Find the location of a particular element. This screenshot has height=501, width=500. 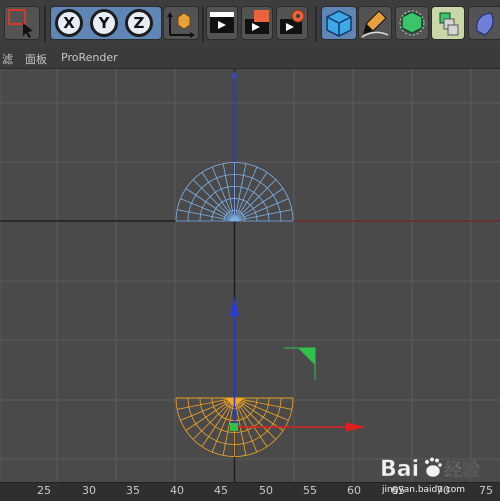

pen-icon is located at coordinates (375, 24).